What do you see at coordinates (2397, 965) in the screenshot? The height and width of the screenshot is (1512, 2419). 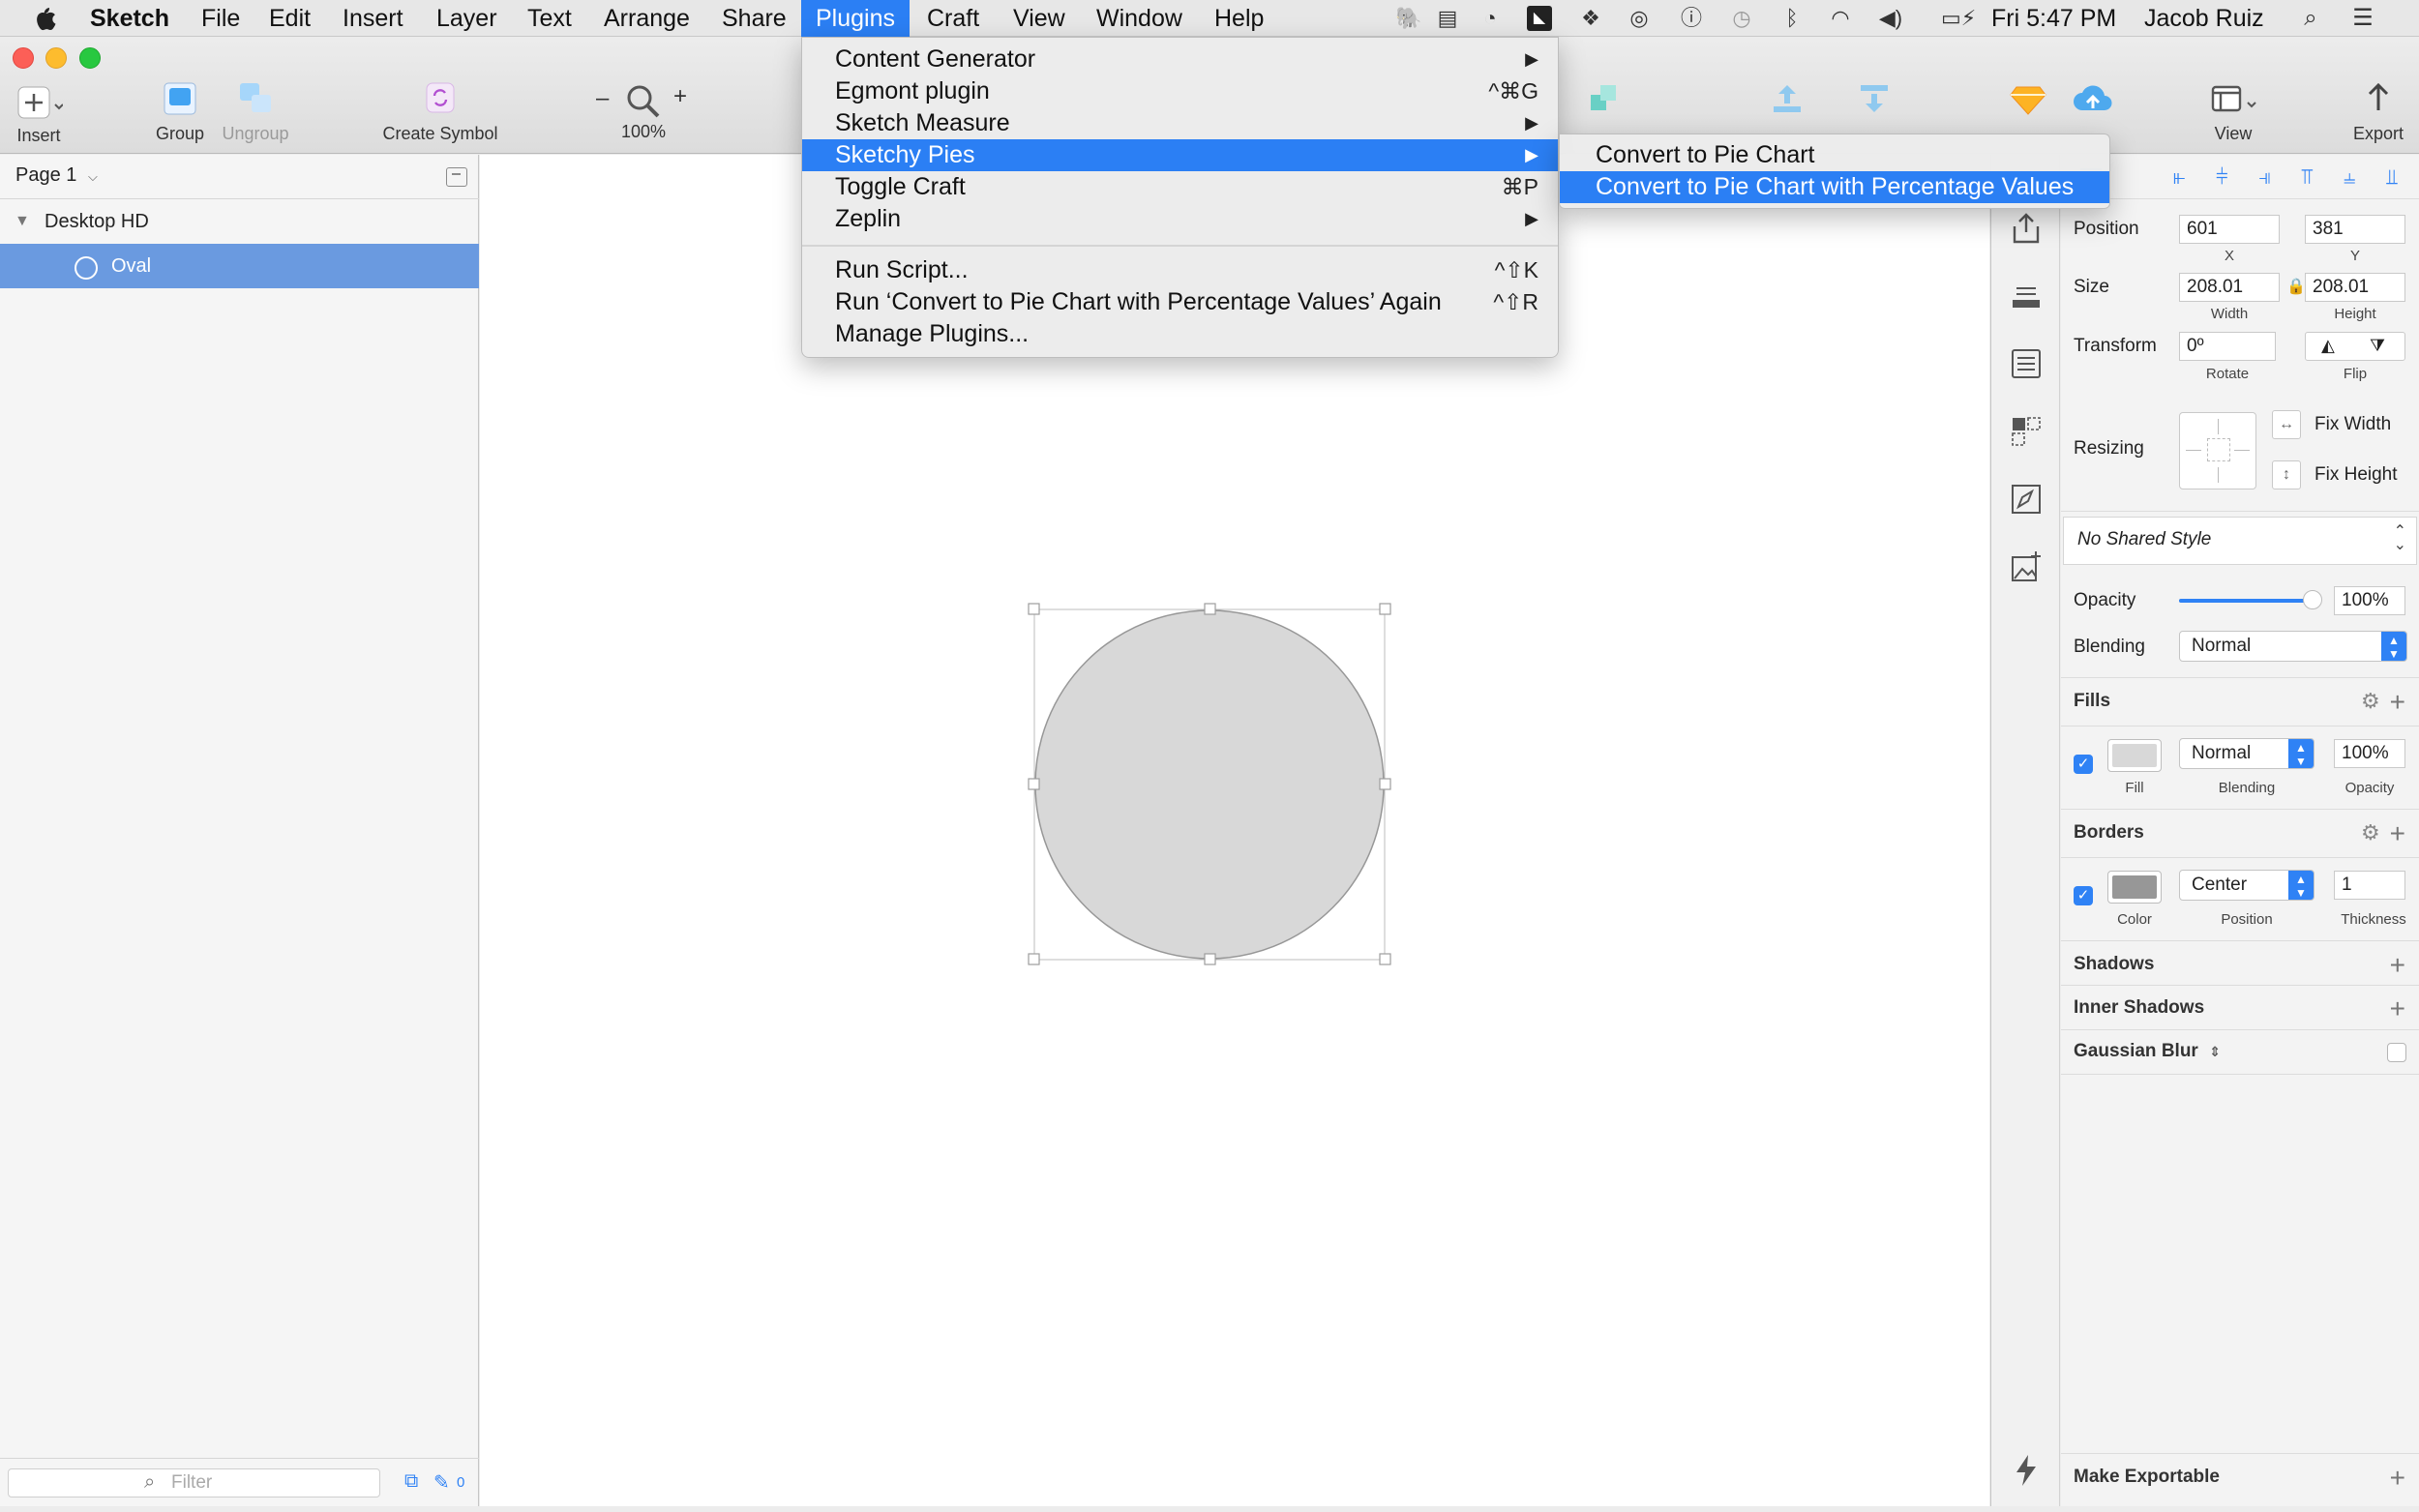 I see `add-shadow-plus-icon: +` at bounding box center [2397, 965].